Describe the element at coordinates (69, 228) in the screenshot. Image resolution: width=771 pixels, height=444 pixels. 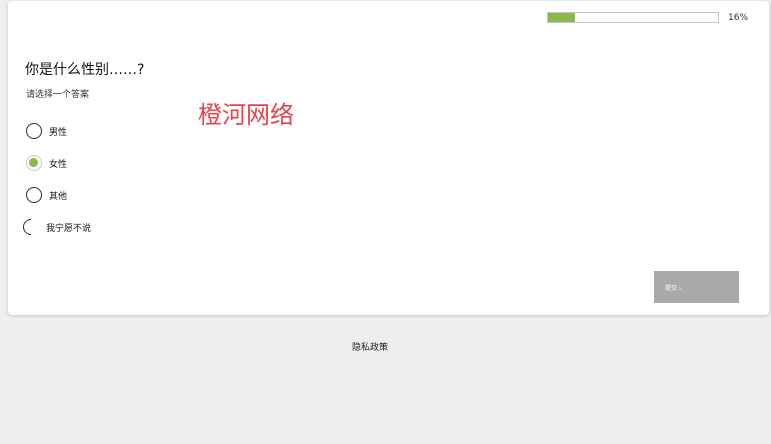
I see `option-label: 我宁愿不说` at that location.